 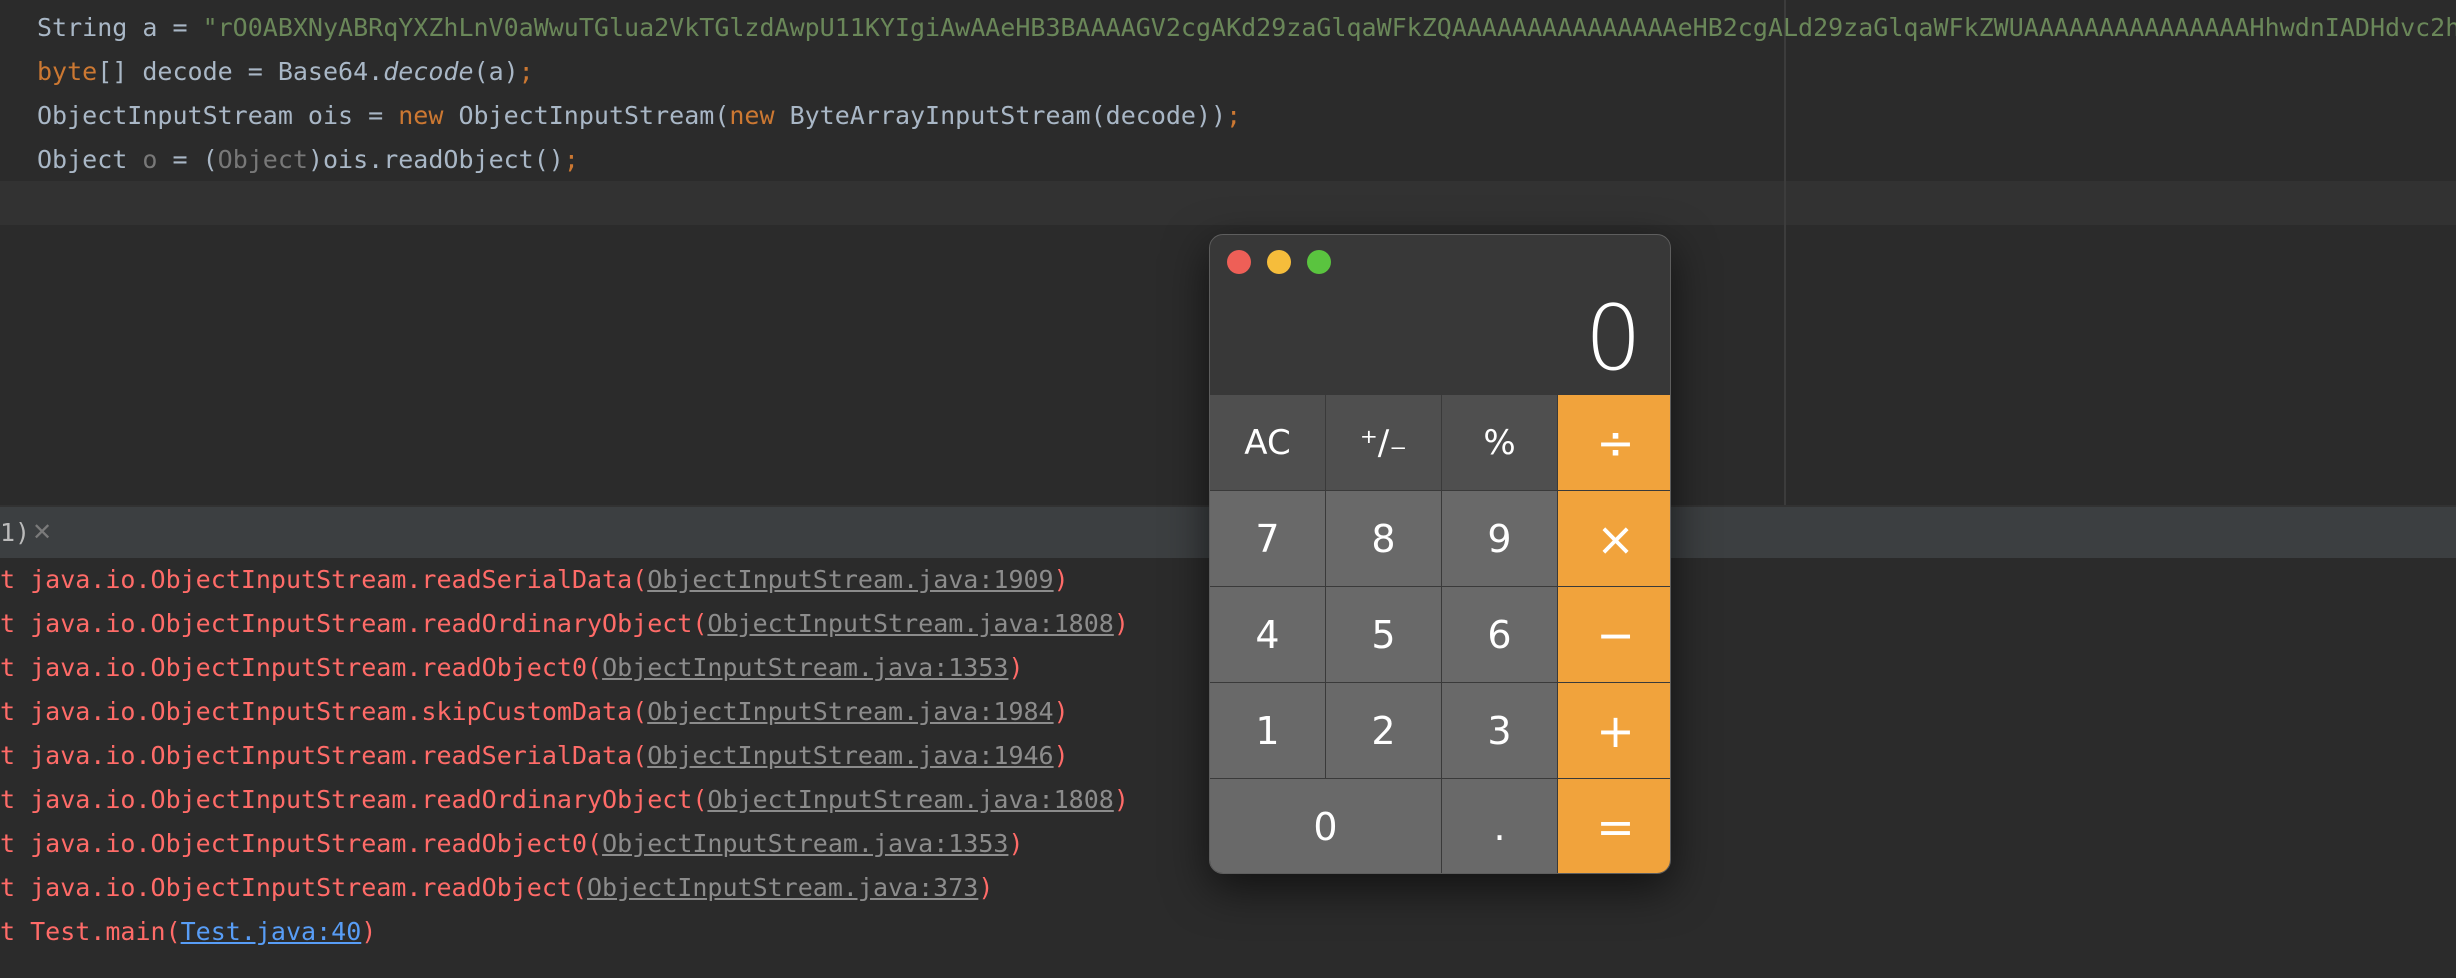 What do you see at coordinates (1383, 538) in the screenshot?
I see `calc-key-8: 8` at bounding box center [1383, 538].